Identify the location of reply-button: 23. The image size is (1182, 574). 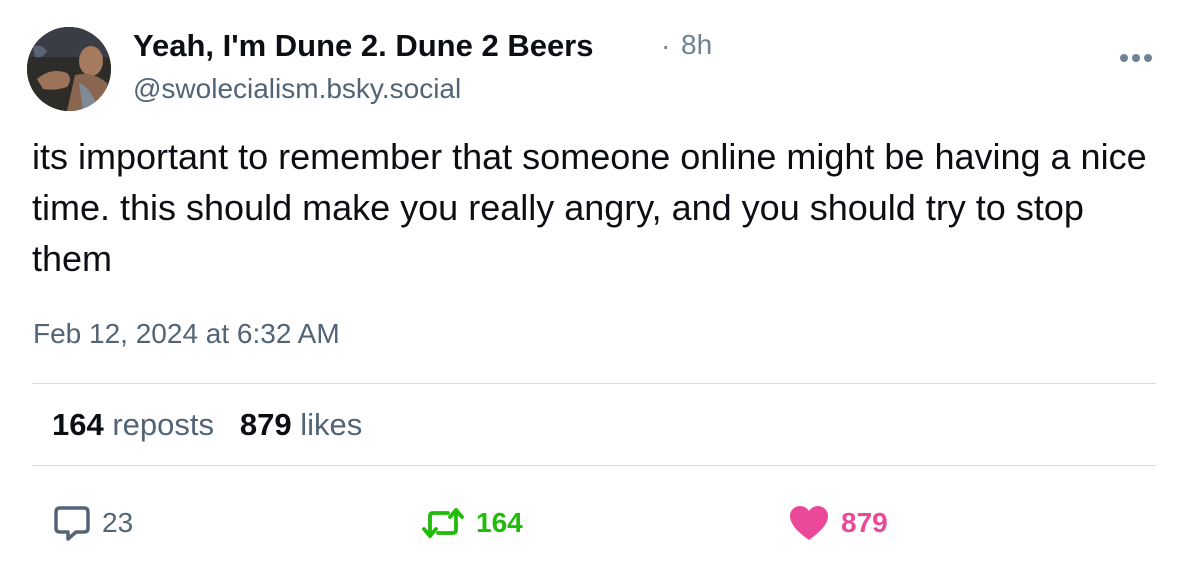
(92, 523).